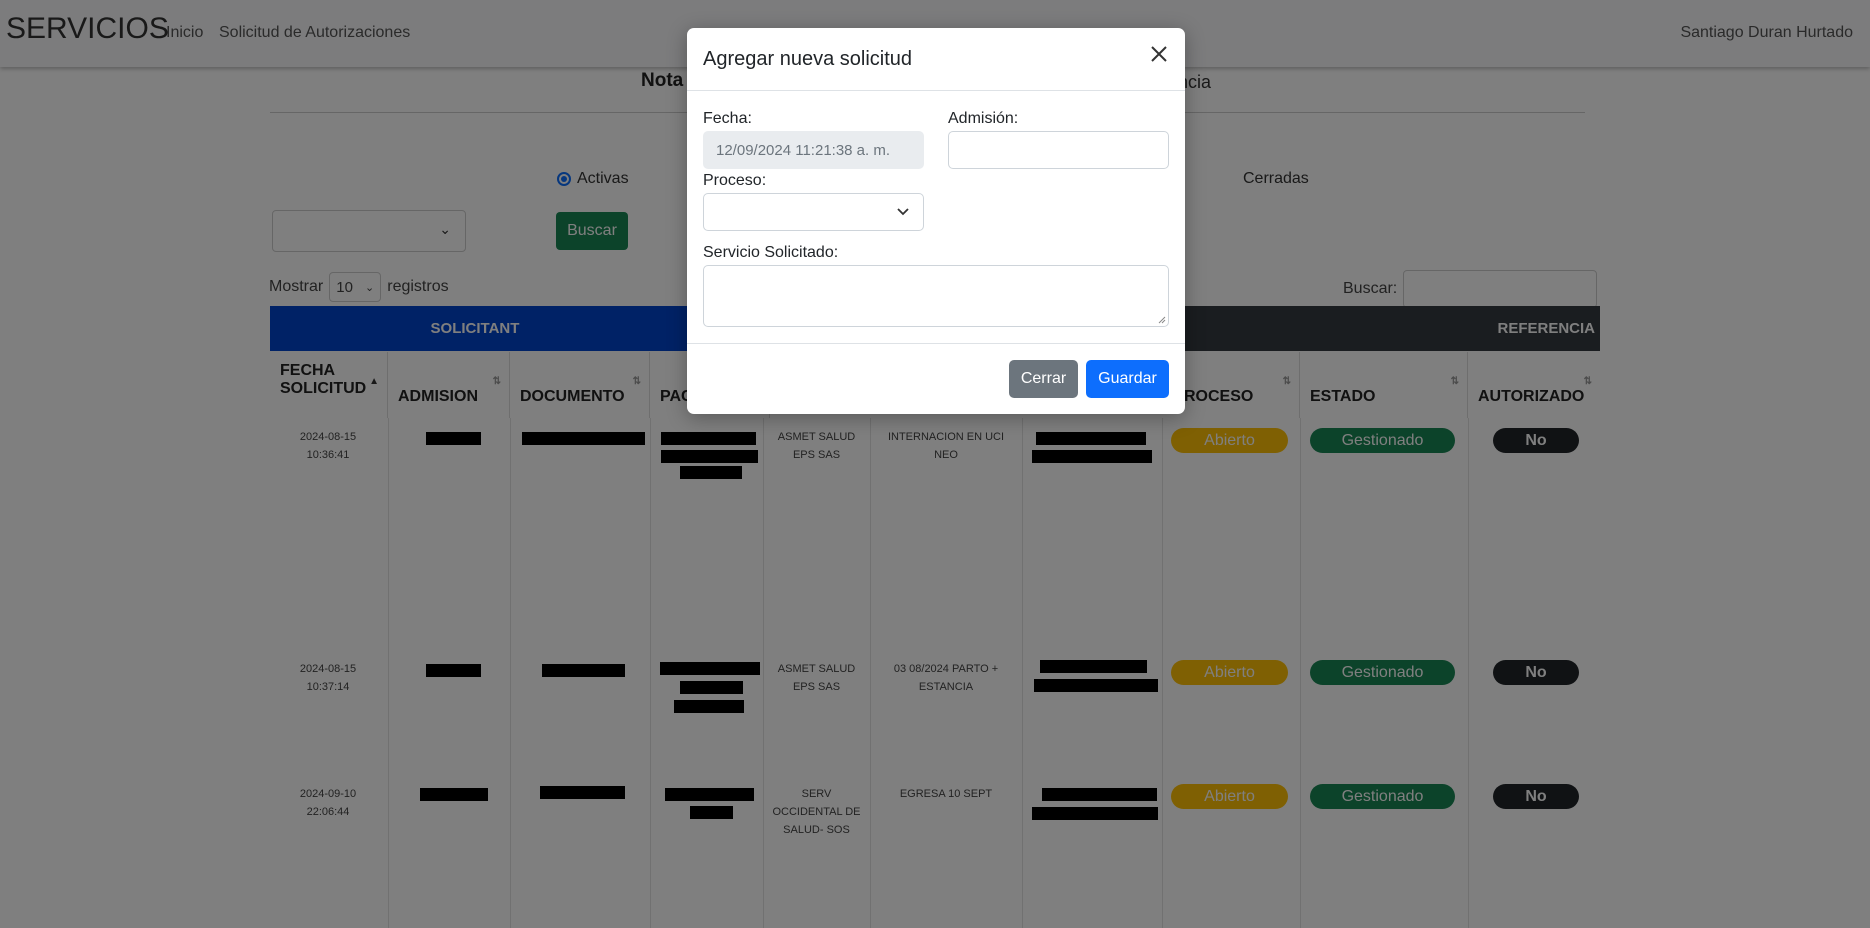 The height and width of the screenshot is (928, 1870). What do you see at coordinates (735, 180) in the screenshot?
I see `proceso-label: Proceso:` at bounding box center [735, 180].